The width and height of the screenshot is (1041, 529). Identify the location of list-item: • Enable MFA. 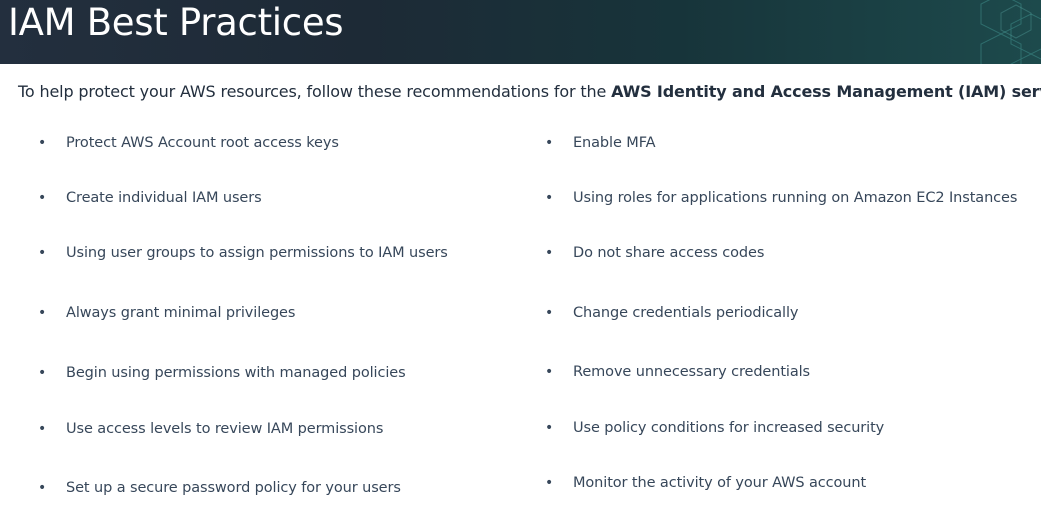
(600, 143).